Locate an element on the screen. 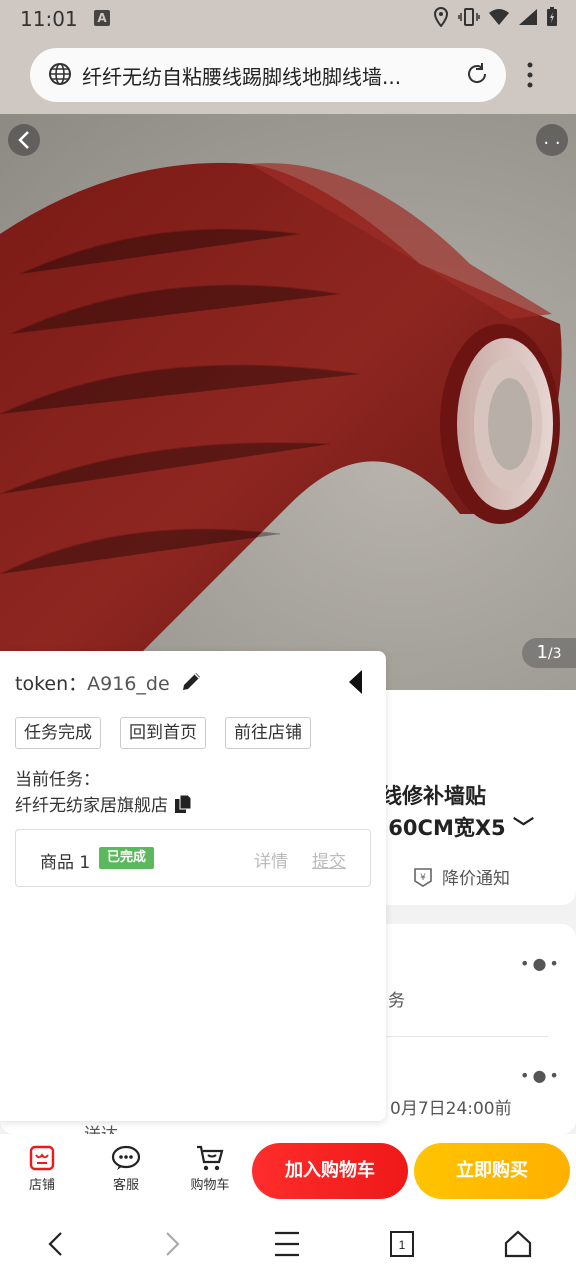 This screenshot has width=576, height=1280. image-counter: 1/3 is located at coordinates (549, 653).